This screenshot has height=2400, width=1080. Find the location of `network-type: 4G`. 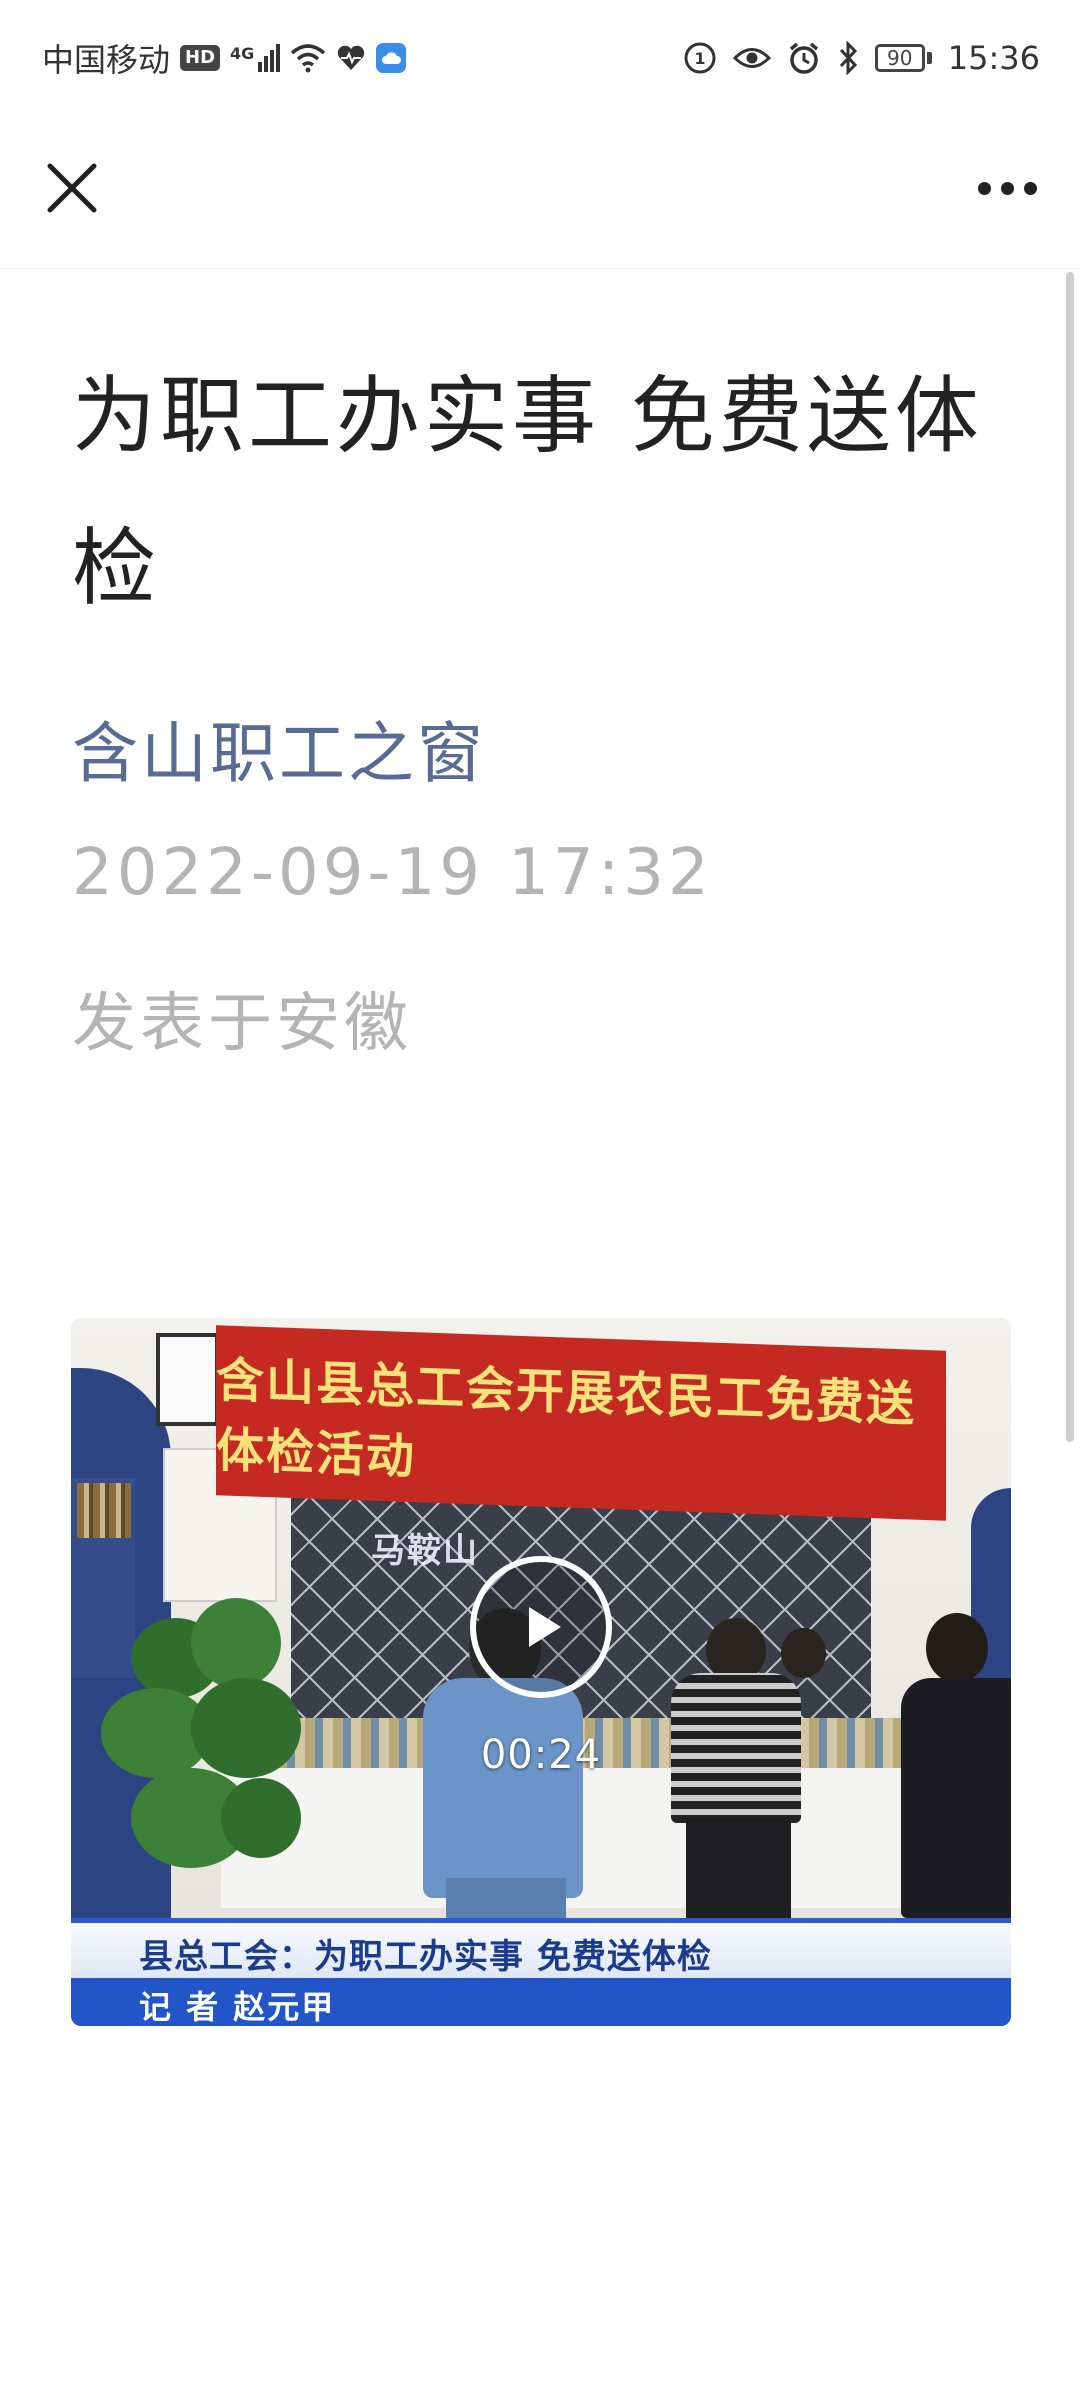

network-type: 4G is located at coordinates (242, 53).